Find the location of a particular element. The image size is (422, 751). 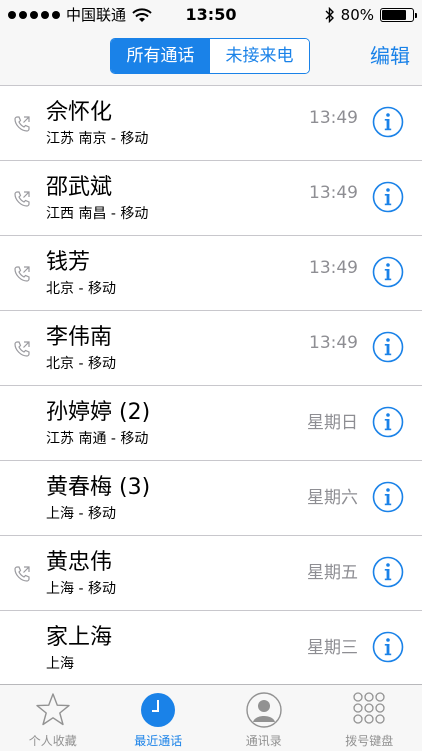

call-time: 星期五 is located at coordinates (332, 570).